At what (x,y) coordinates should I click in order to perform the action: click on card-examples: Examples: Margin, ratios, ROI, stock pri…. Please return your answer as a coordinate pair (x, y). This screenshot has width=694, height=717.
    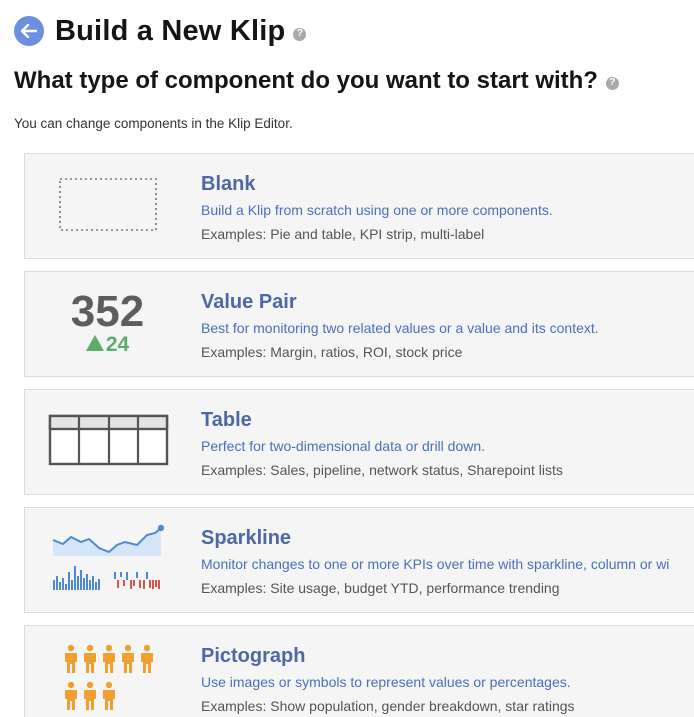
    Looking at the image, I should click on (332, 352).